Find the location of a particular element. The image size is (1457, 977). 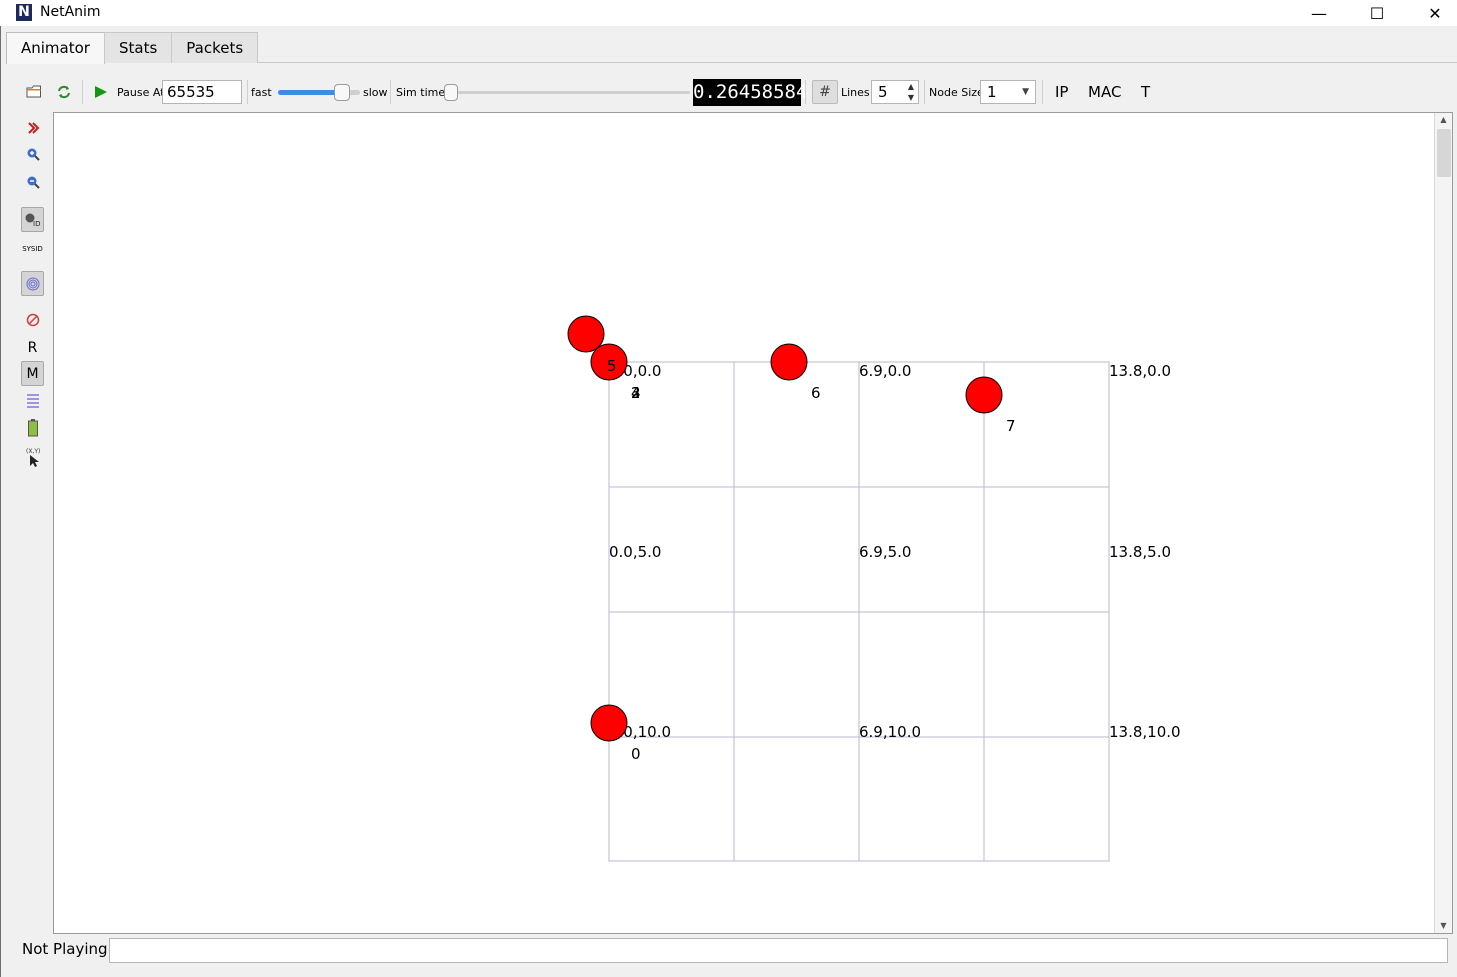

slow-label: slow is located at coordinates (375, 92).